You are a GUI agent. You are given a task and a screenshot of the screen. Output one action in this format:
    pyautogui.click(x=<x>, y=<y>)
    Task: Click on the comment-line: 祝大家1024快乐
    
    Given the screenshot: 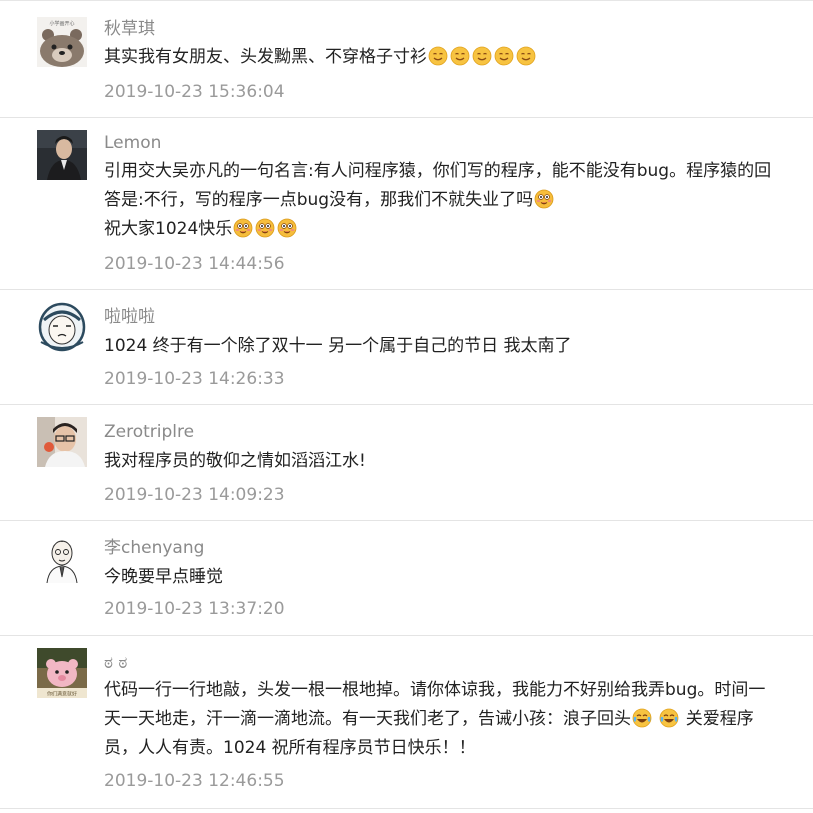 What is the action you would take?
    pyautogui.click(x=451, y=229)
    